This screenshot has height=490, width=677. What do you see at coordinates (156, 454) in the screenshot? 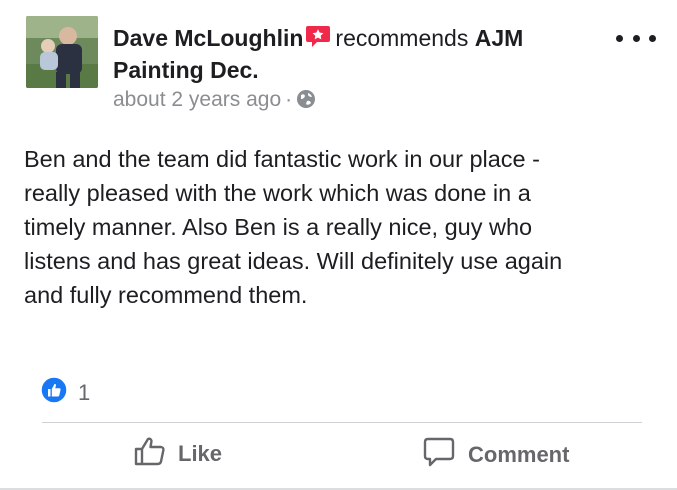
I see `thumbs-up-icon` at bounding box center [156, 454].